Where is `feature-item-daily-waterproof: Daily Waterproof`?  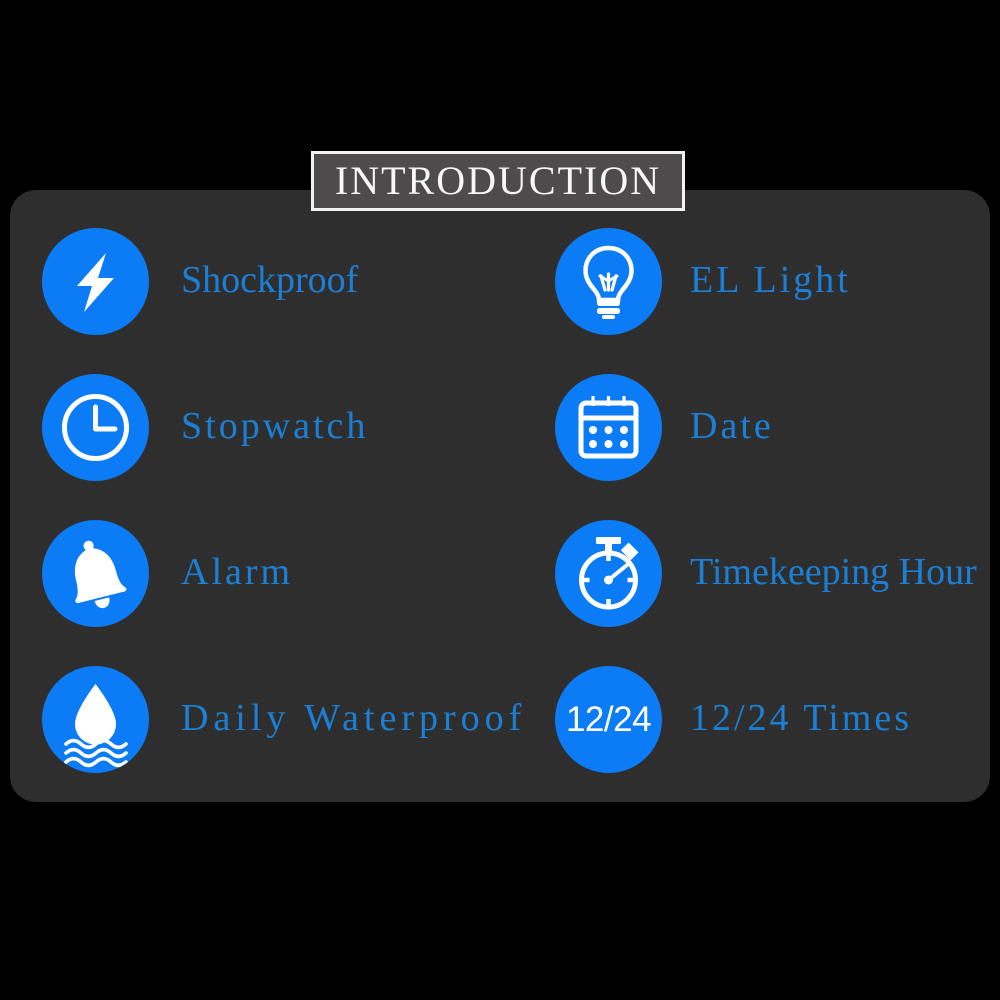
feature-item-daily-waterproof: Daily Waterproof is located at coordinates (265, 719).